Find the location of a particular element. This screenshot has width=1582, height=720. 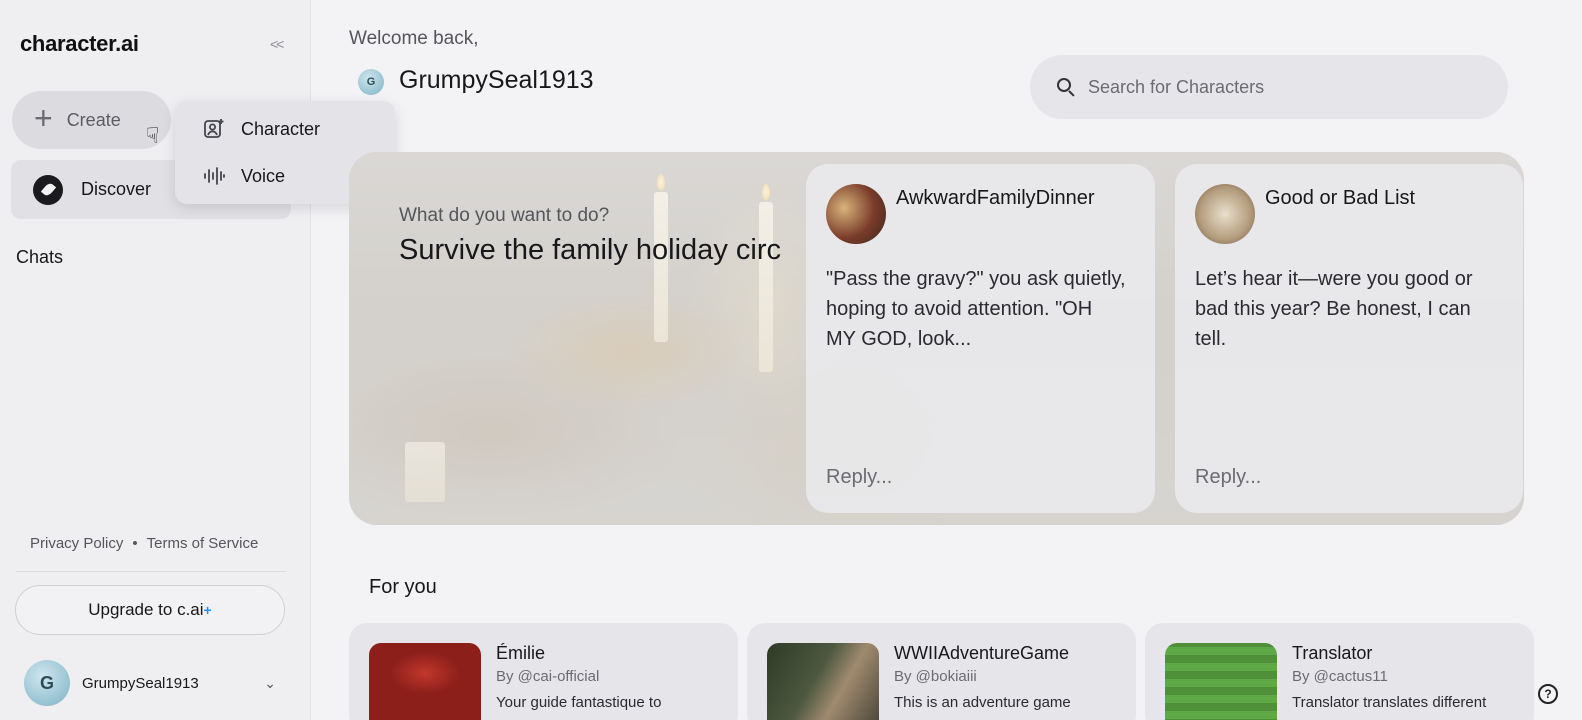

sidebar-divider is located at coordinates (151, 571).